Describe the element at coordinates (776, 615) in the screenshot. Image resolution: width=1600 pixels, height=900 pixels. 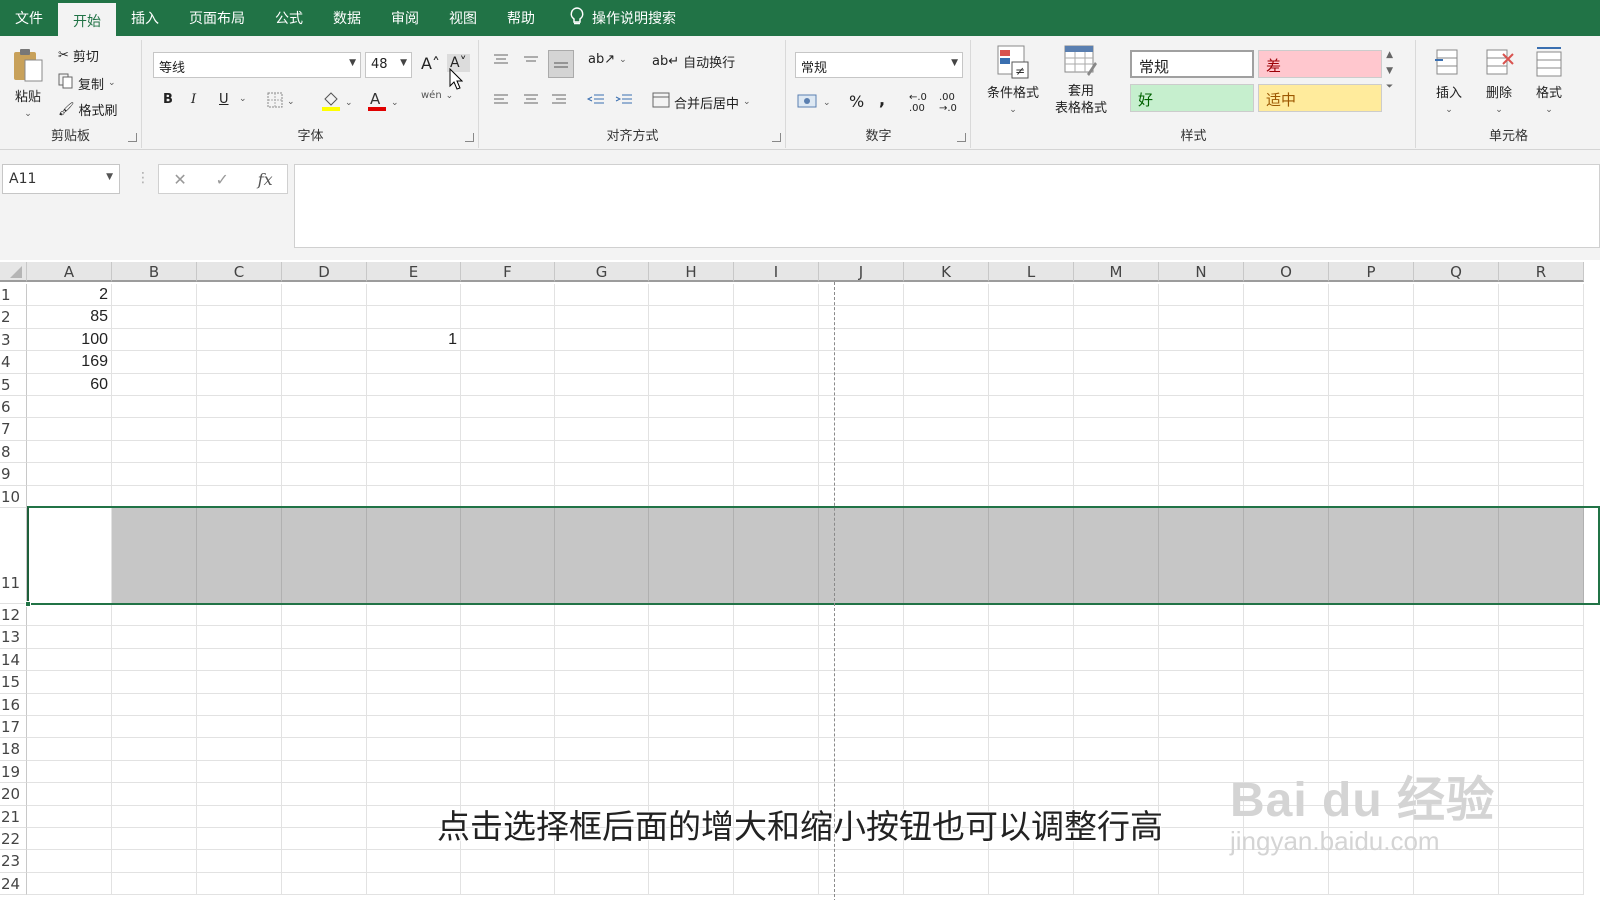
I see `cell-I12` at that location.